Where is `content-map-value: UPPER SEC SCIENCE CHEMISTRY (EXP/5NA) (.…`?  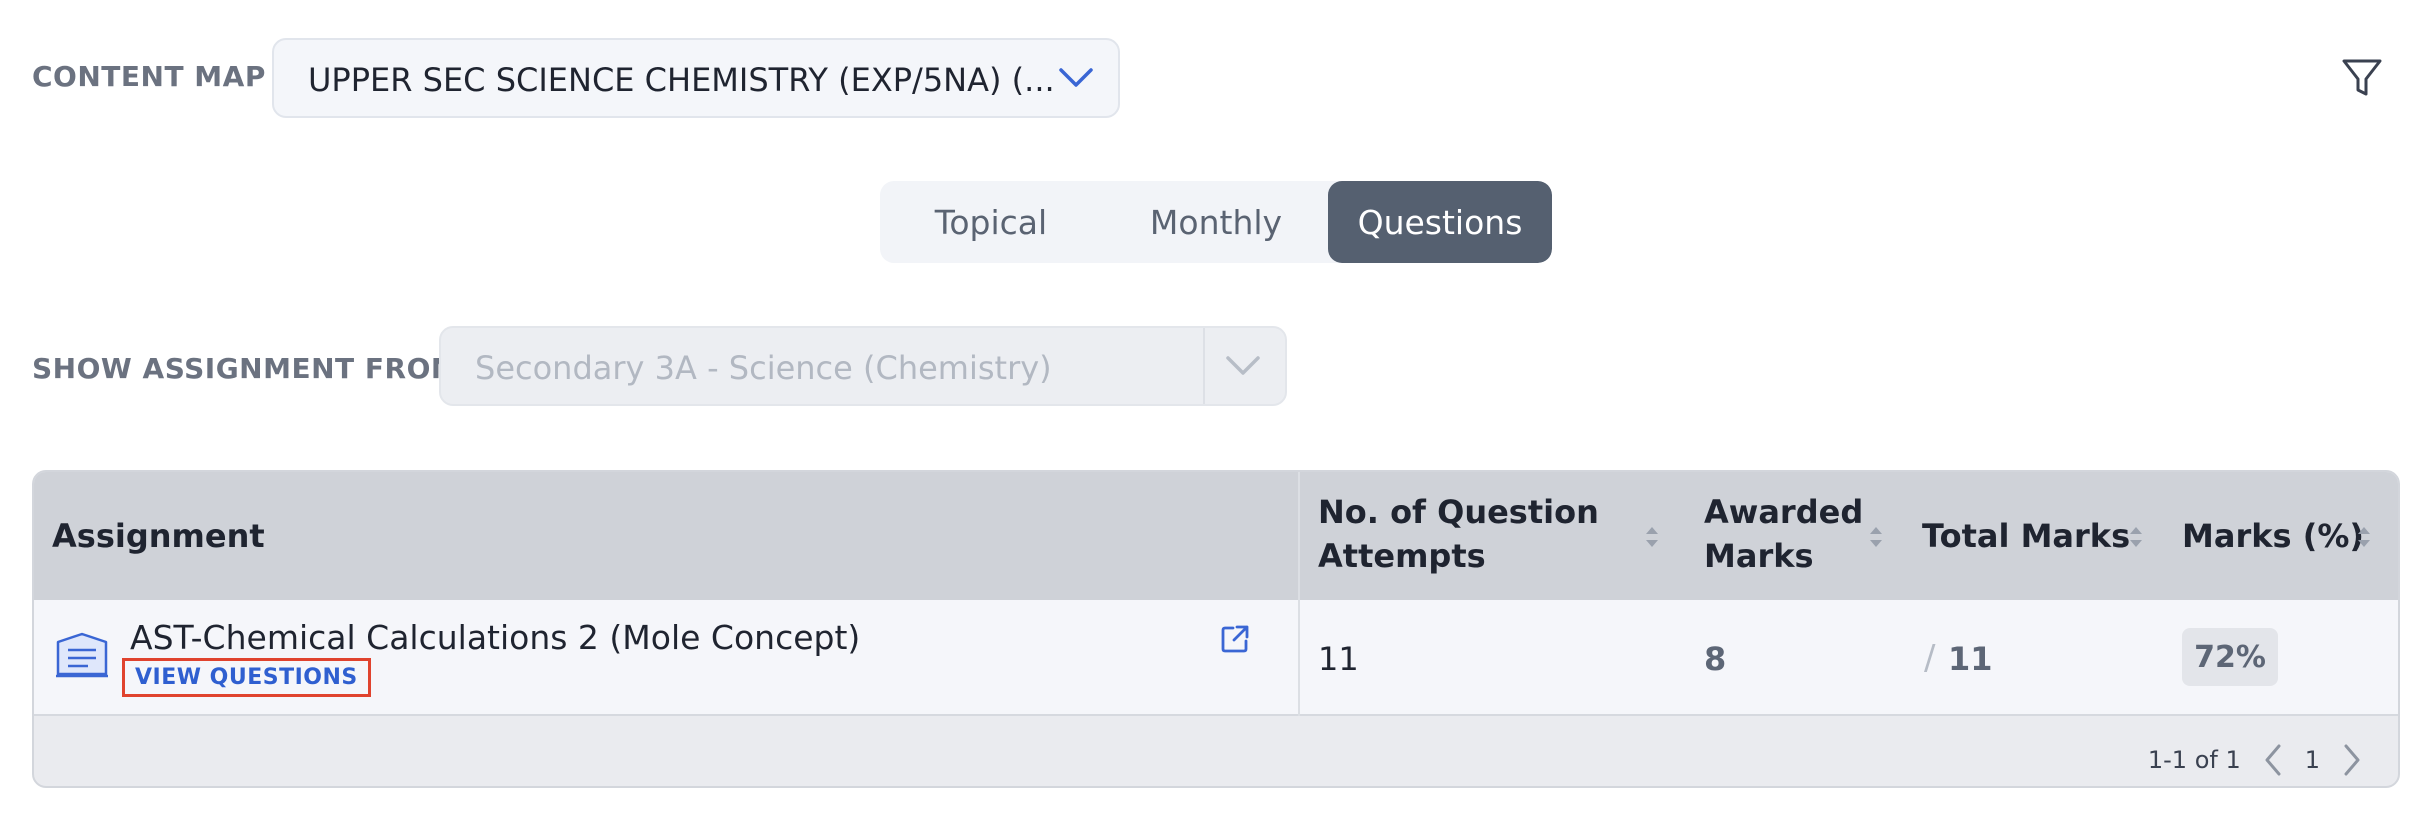 content-map-value: UPPER SEC SCIENCE CHEMISTRY (EXP/5NA) (.… is located at coordinates (681, 80).